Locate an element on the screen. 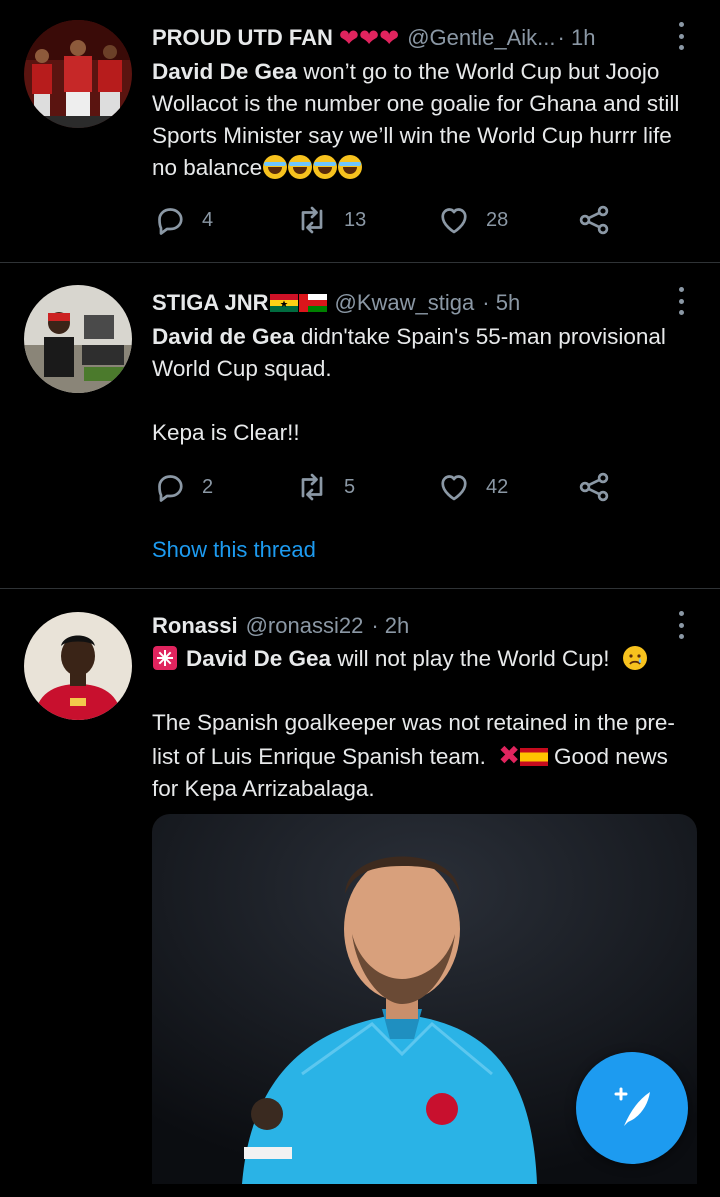 This screenshot has width=720, height=1197. retweet-button: 13 is located at coordinates (330, 220).